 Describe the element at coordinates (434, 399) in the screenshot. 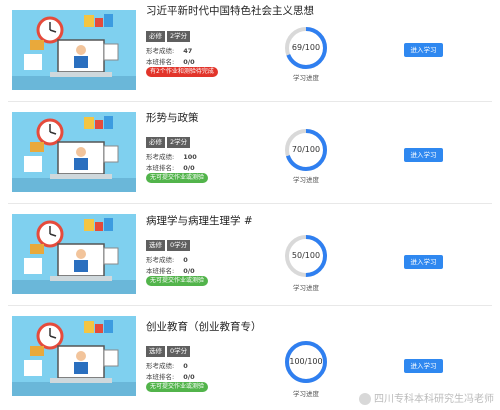

I see `watermark-text: 四川专科本科研究生冯老师` at that location.